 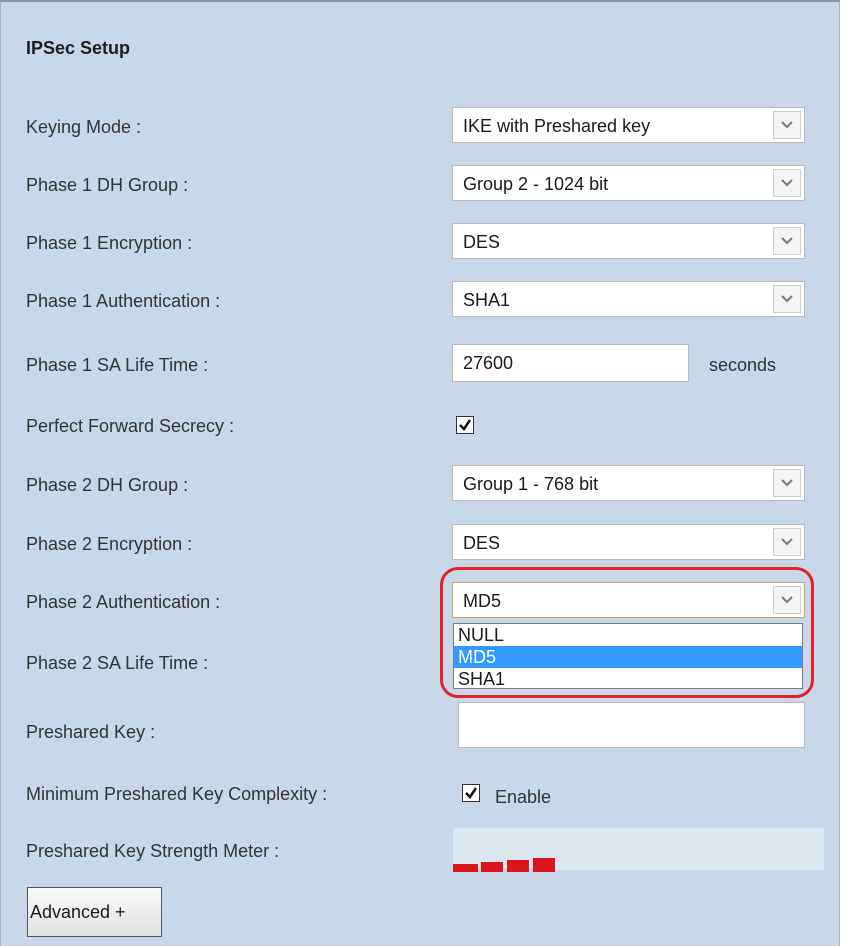 I want to click on pfs-label: Perfect Forward Secrecy :, so click(x=130, y=426).